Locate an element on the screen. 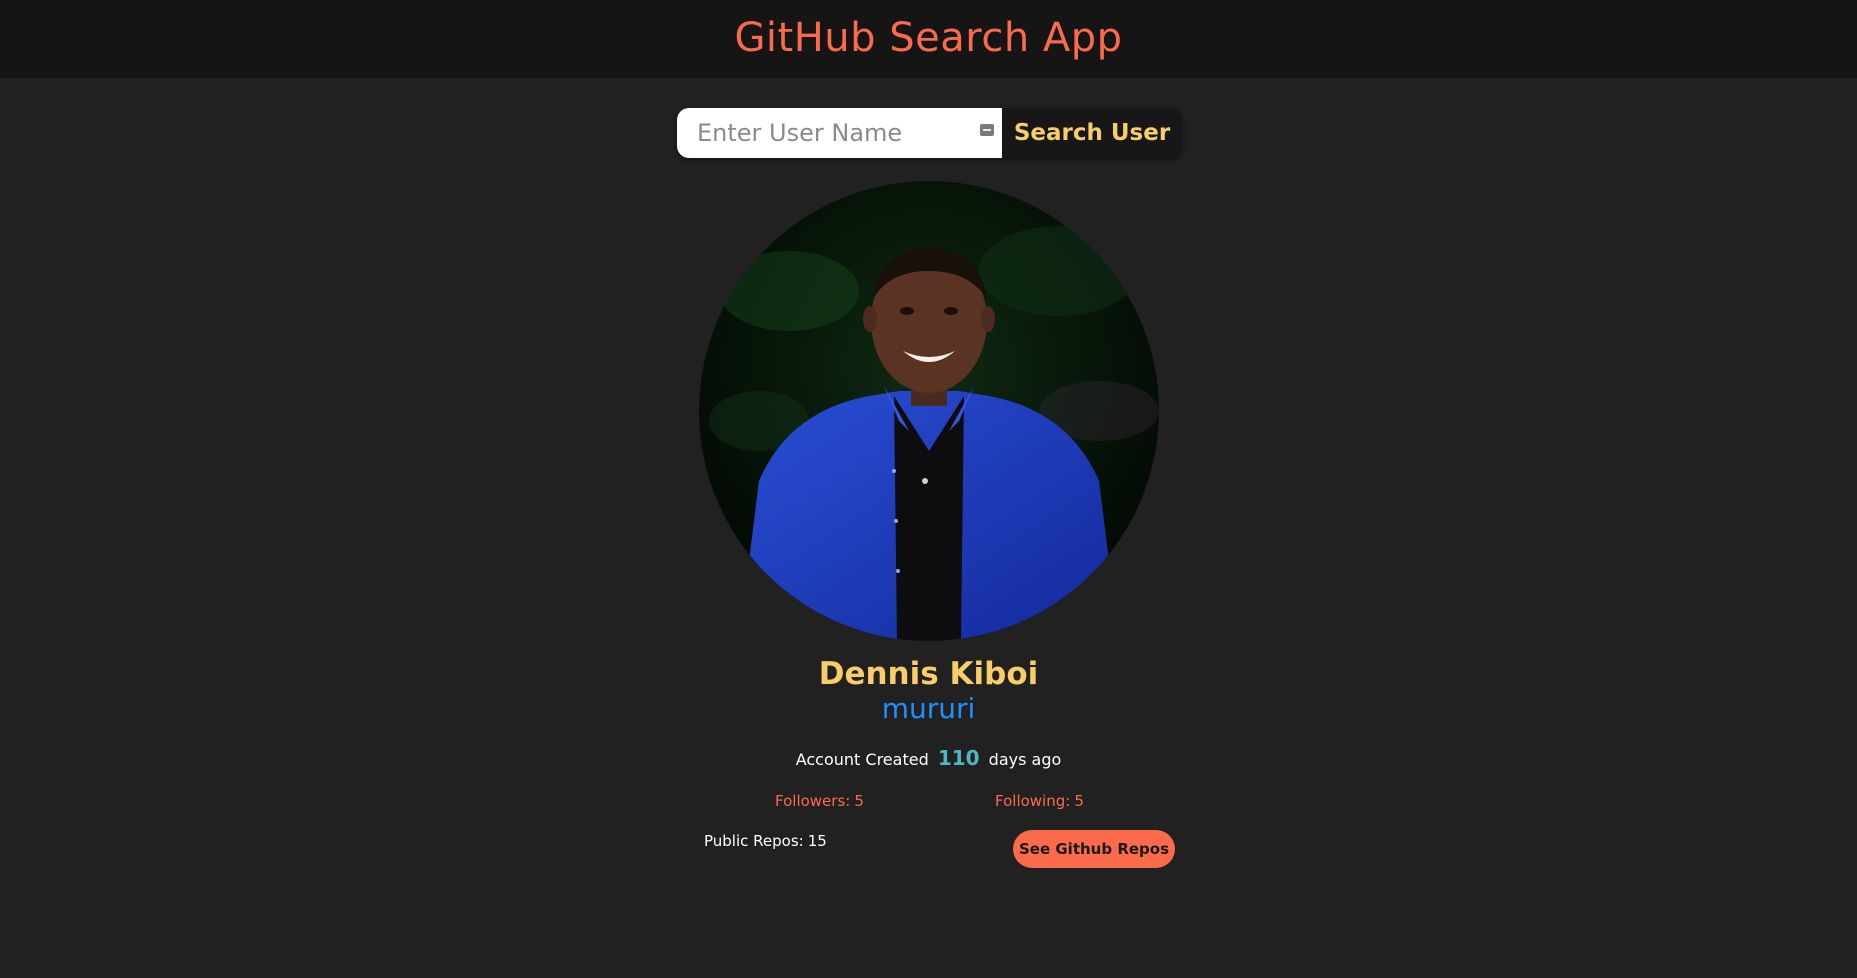 This screenshot has width=1857, height=978. search-form: Search User is located at coordinates (929, 133).